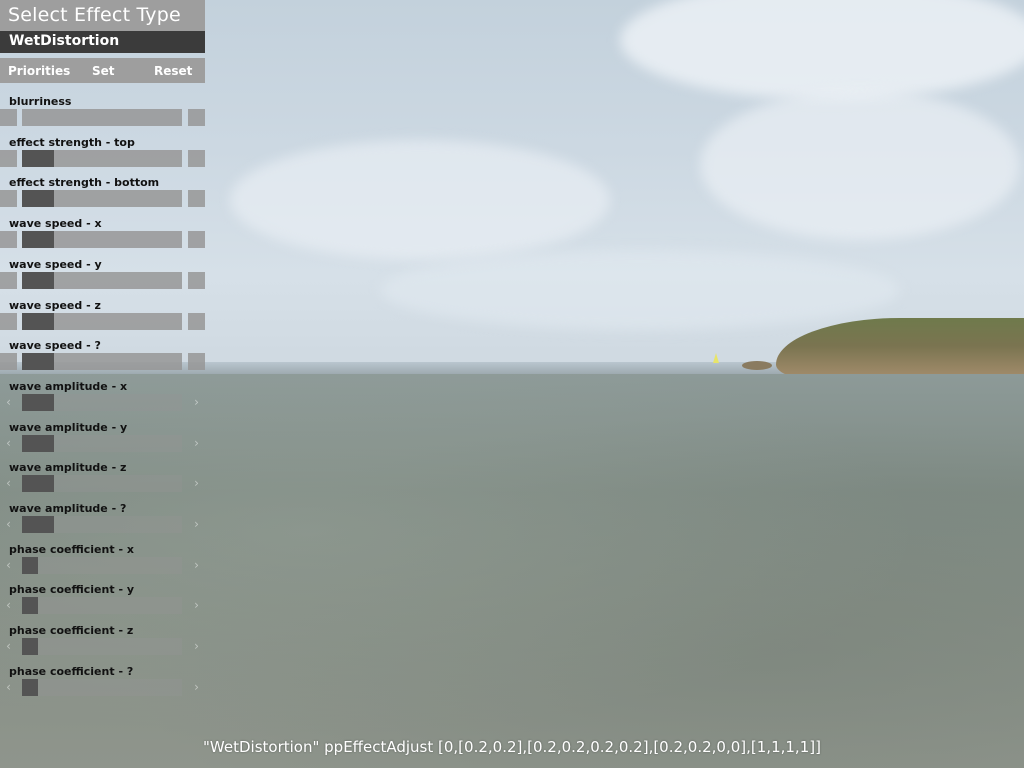 The width and height of the screenshot is (1024, 768). What do you see at coordinates (84, 182) in the screenshot?
I see `param-label: effect strength - bottom` at bounding box center [84, 182].